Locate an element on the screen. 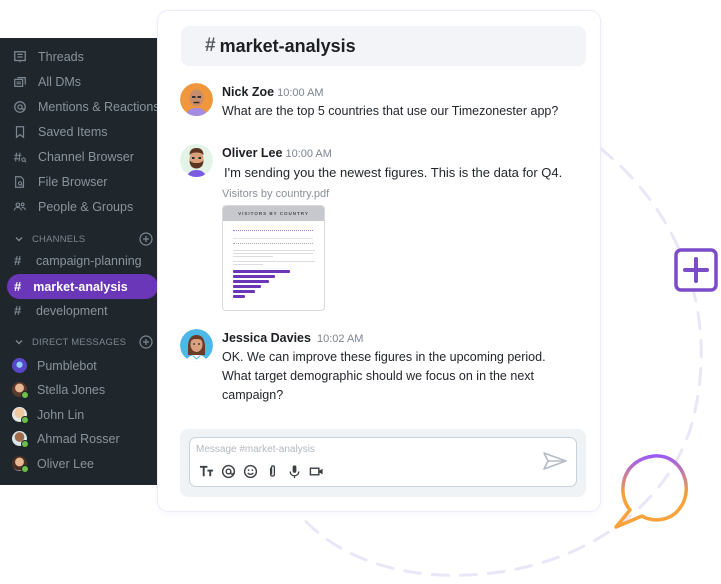  send-icon is located at coordinates (555, 461).